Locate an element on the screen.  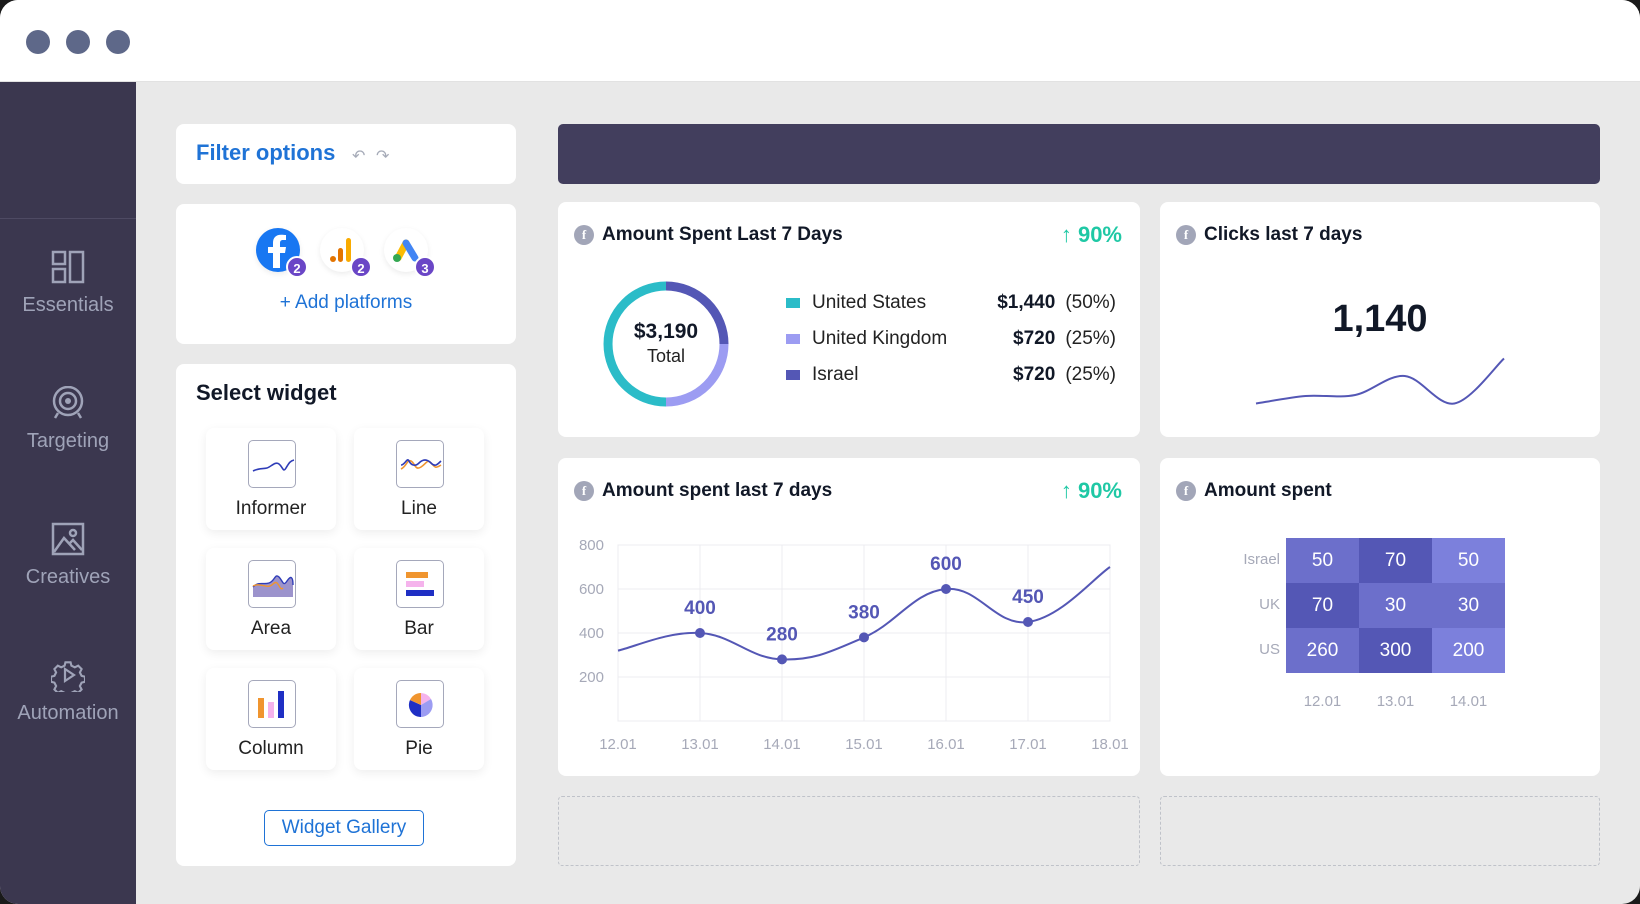
sparkline-path is located at coordinates (1380, 381).